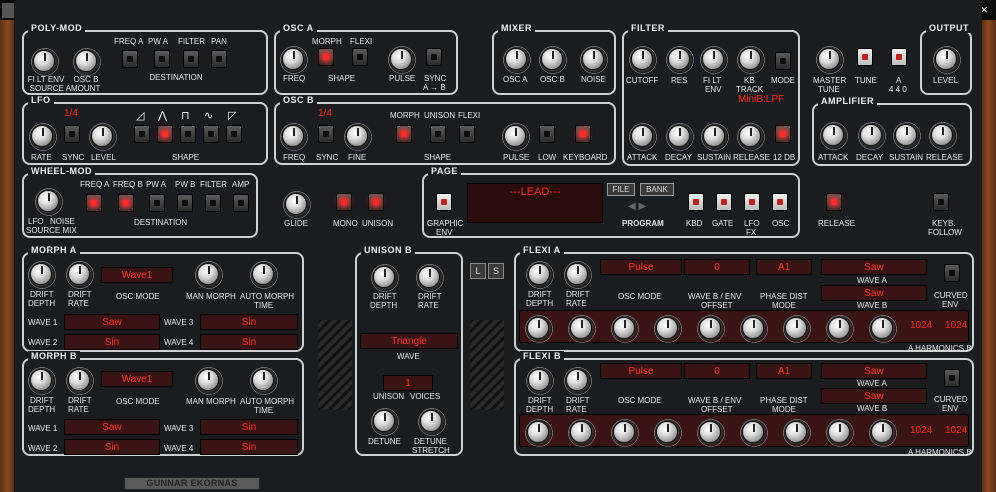 Image resolution: width=996 pixels, height=492 pixels. Describe the element at coordinates (112, 447) in the screenshot. I see `morphb-wave2-select: Sin` at that location.